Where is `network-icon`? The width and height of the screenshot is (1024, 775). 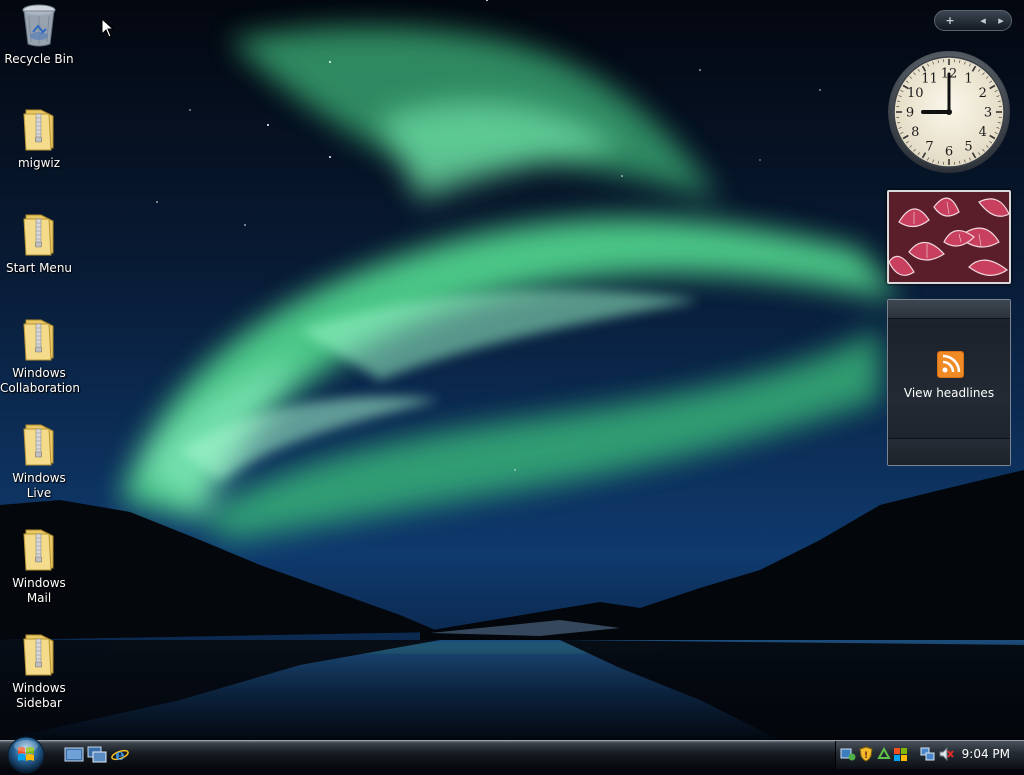
network-icon is located at coordinates (928, 754).